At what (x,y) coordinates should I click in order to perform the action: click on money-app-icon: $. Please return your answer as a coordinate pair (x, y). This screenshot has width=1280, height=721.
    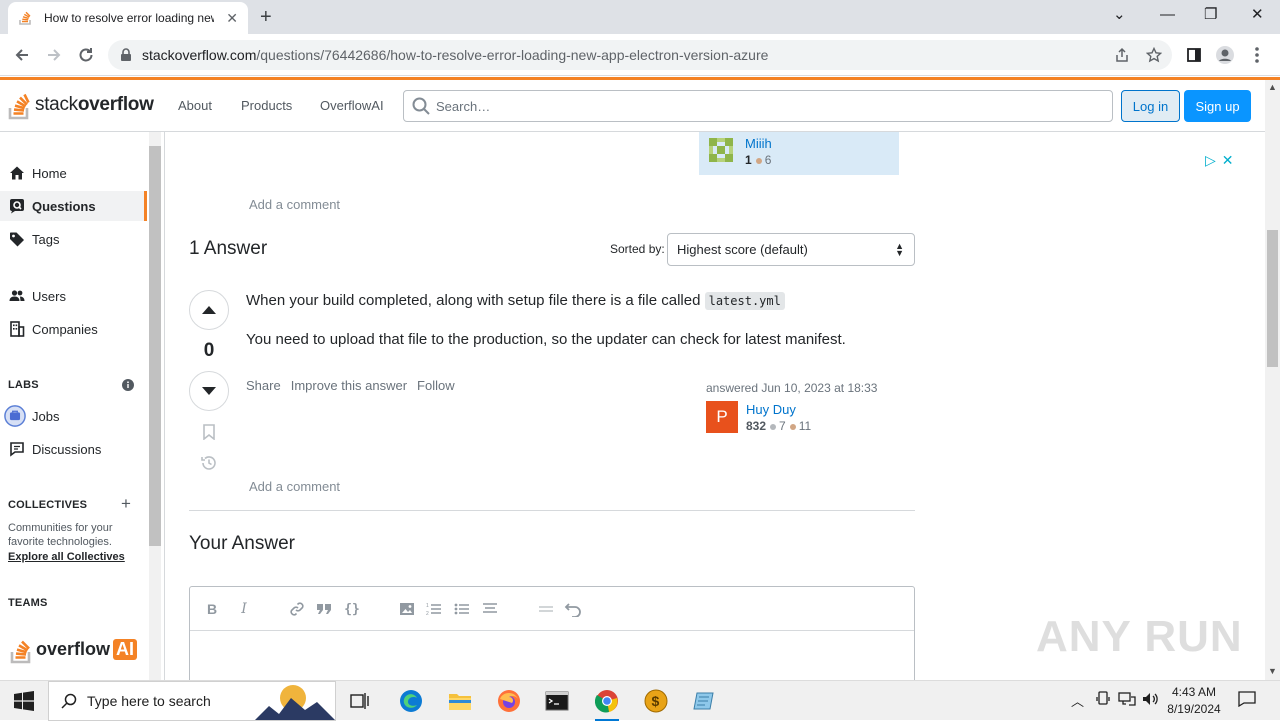
    Looking at the image, I should click on (656, 701).